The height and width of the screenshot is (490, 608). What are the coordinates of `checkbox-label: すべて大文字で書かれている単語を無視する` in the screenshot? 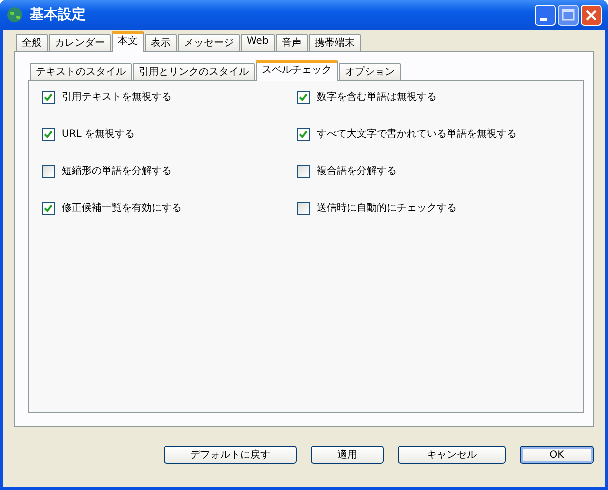 It's located at (417, 134).